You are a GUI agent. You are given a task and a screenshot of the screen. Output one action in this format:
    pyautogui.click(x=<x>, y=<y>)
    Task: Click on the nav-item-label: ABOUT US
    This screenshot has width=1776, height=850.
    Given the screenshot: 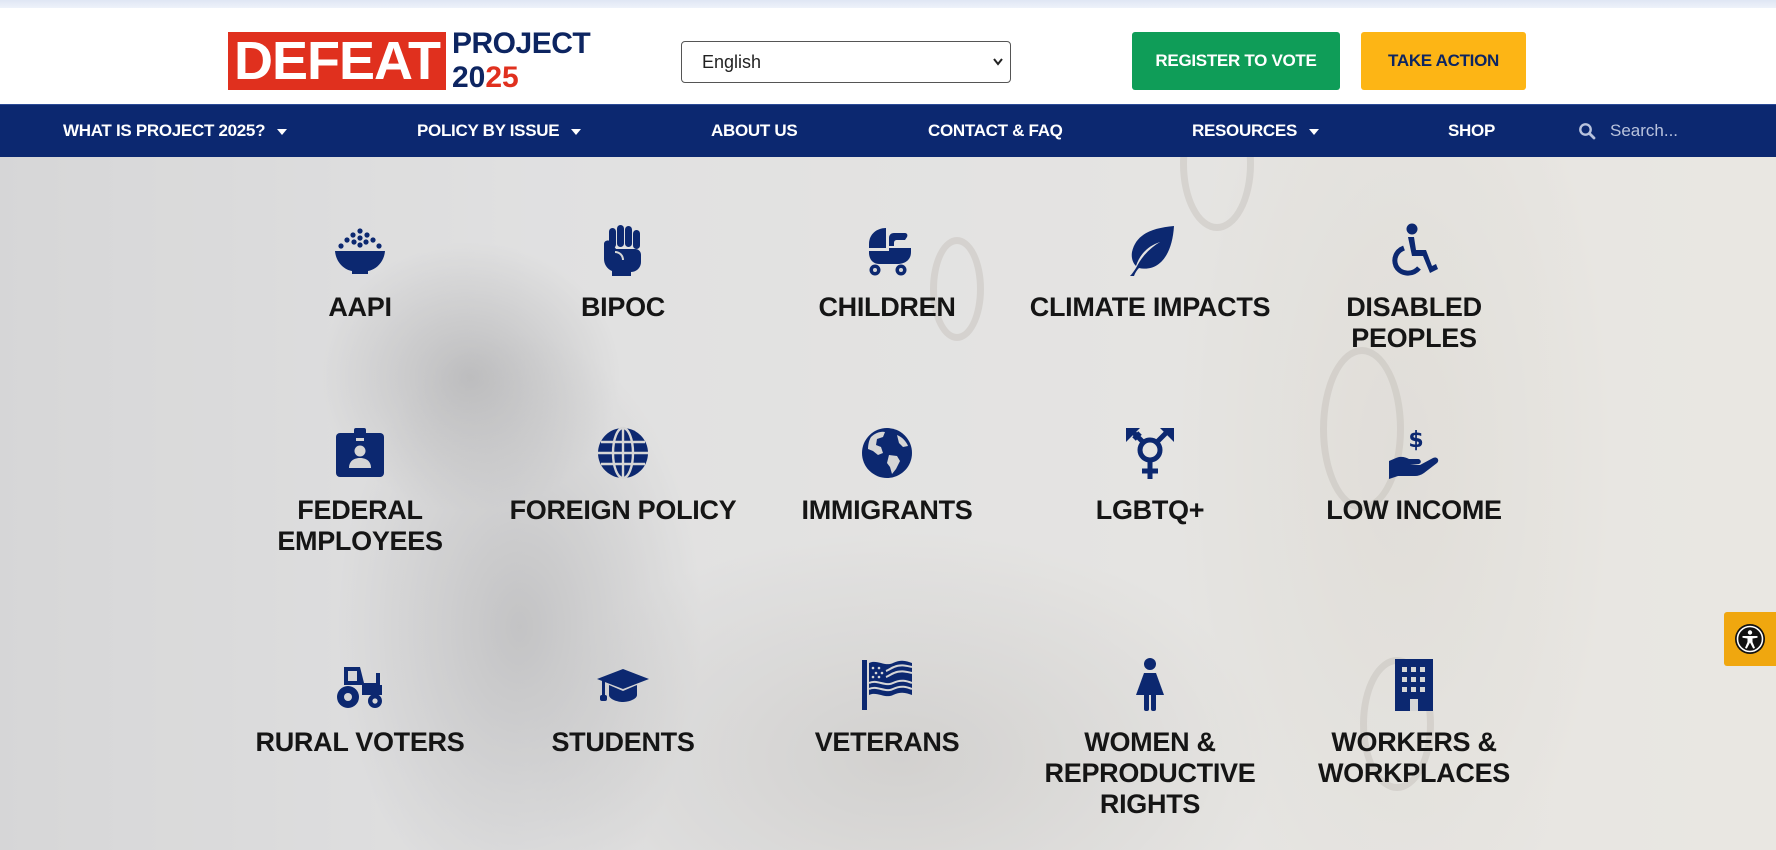 What is the action you would take?
    pyautogui.click(x=754, y=130)
    